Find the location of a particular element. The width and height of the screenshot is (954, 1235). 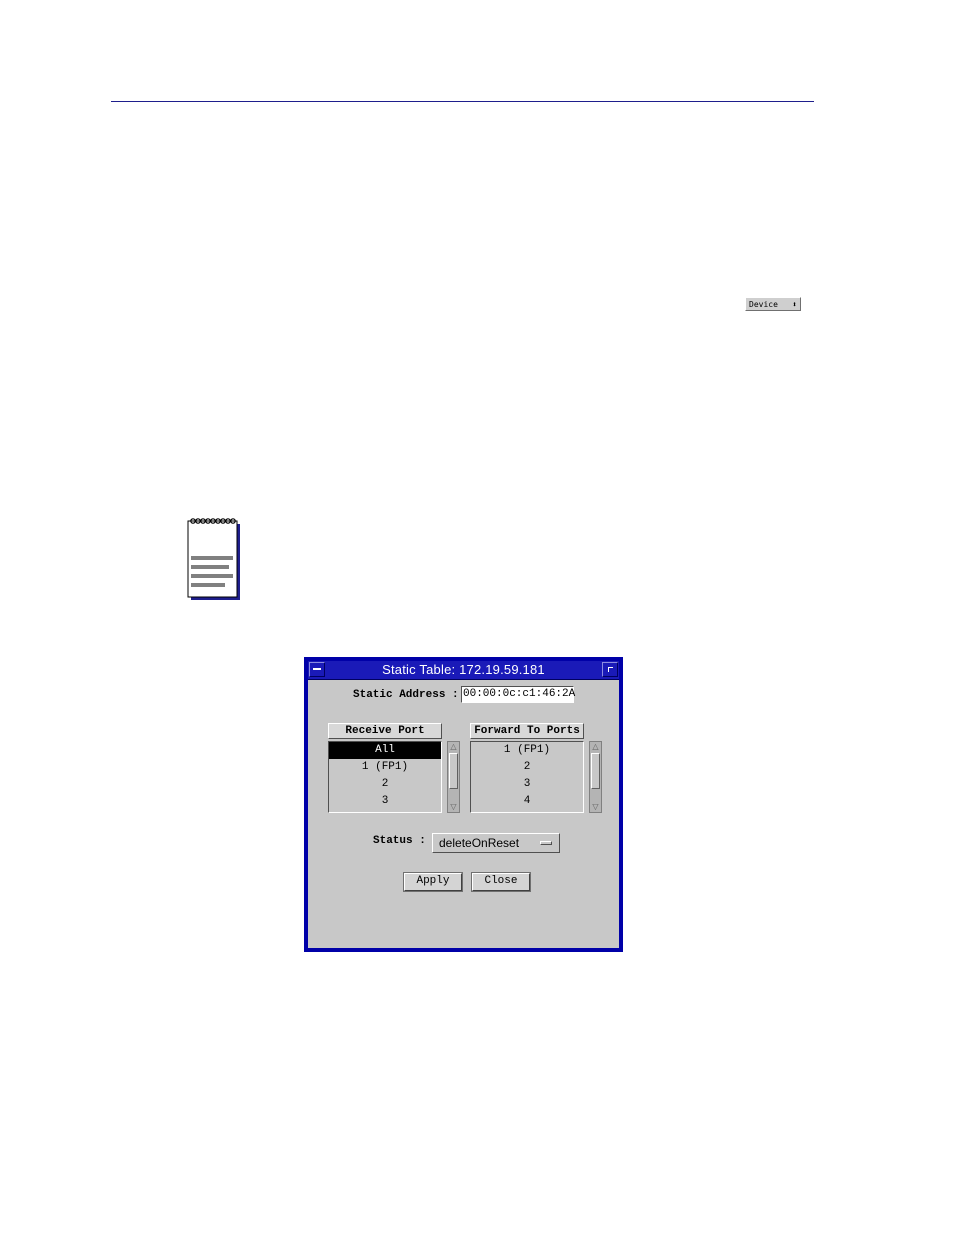

status-label: Status : is located at coordinates (399, 841).